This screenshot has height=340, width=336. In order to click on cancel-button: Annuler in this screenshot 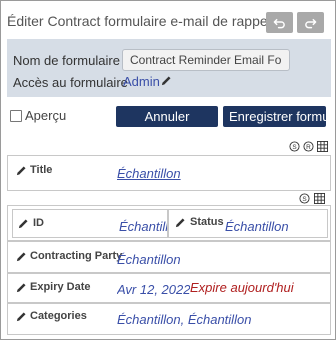, I will do `click(167, 116)`.